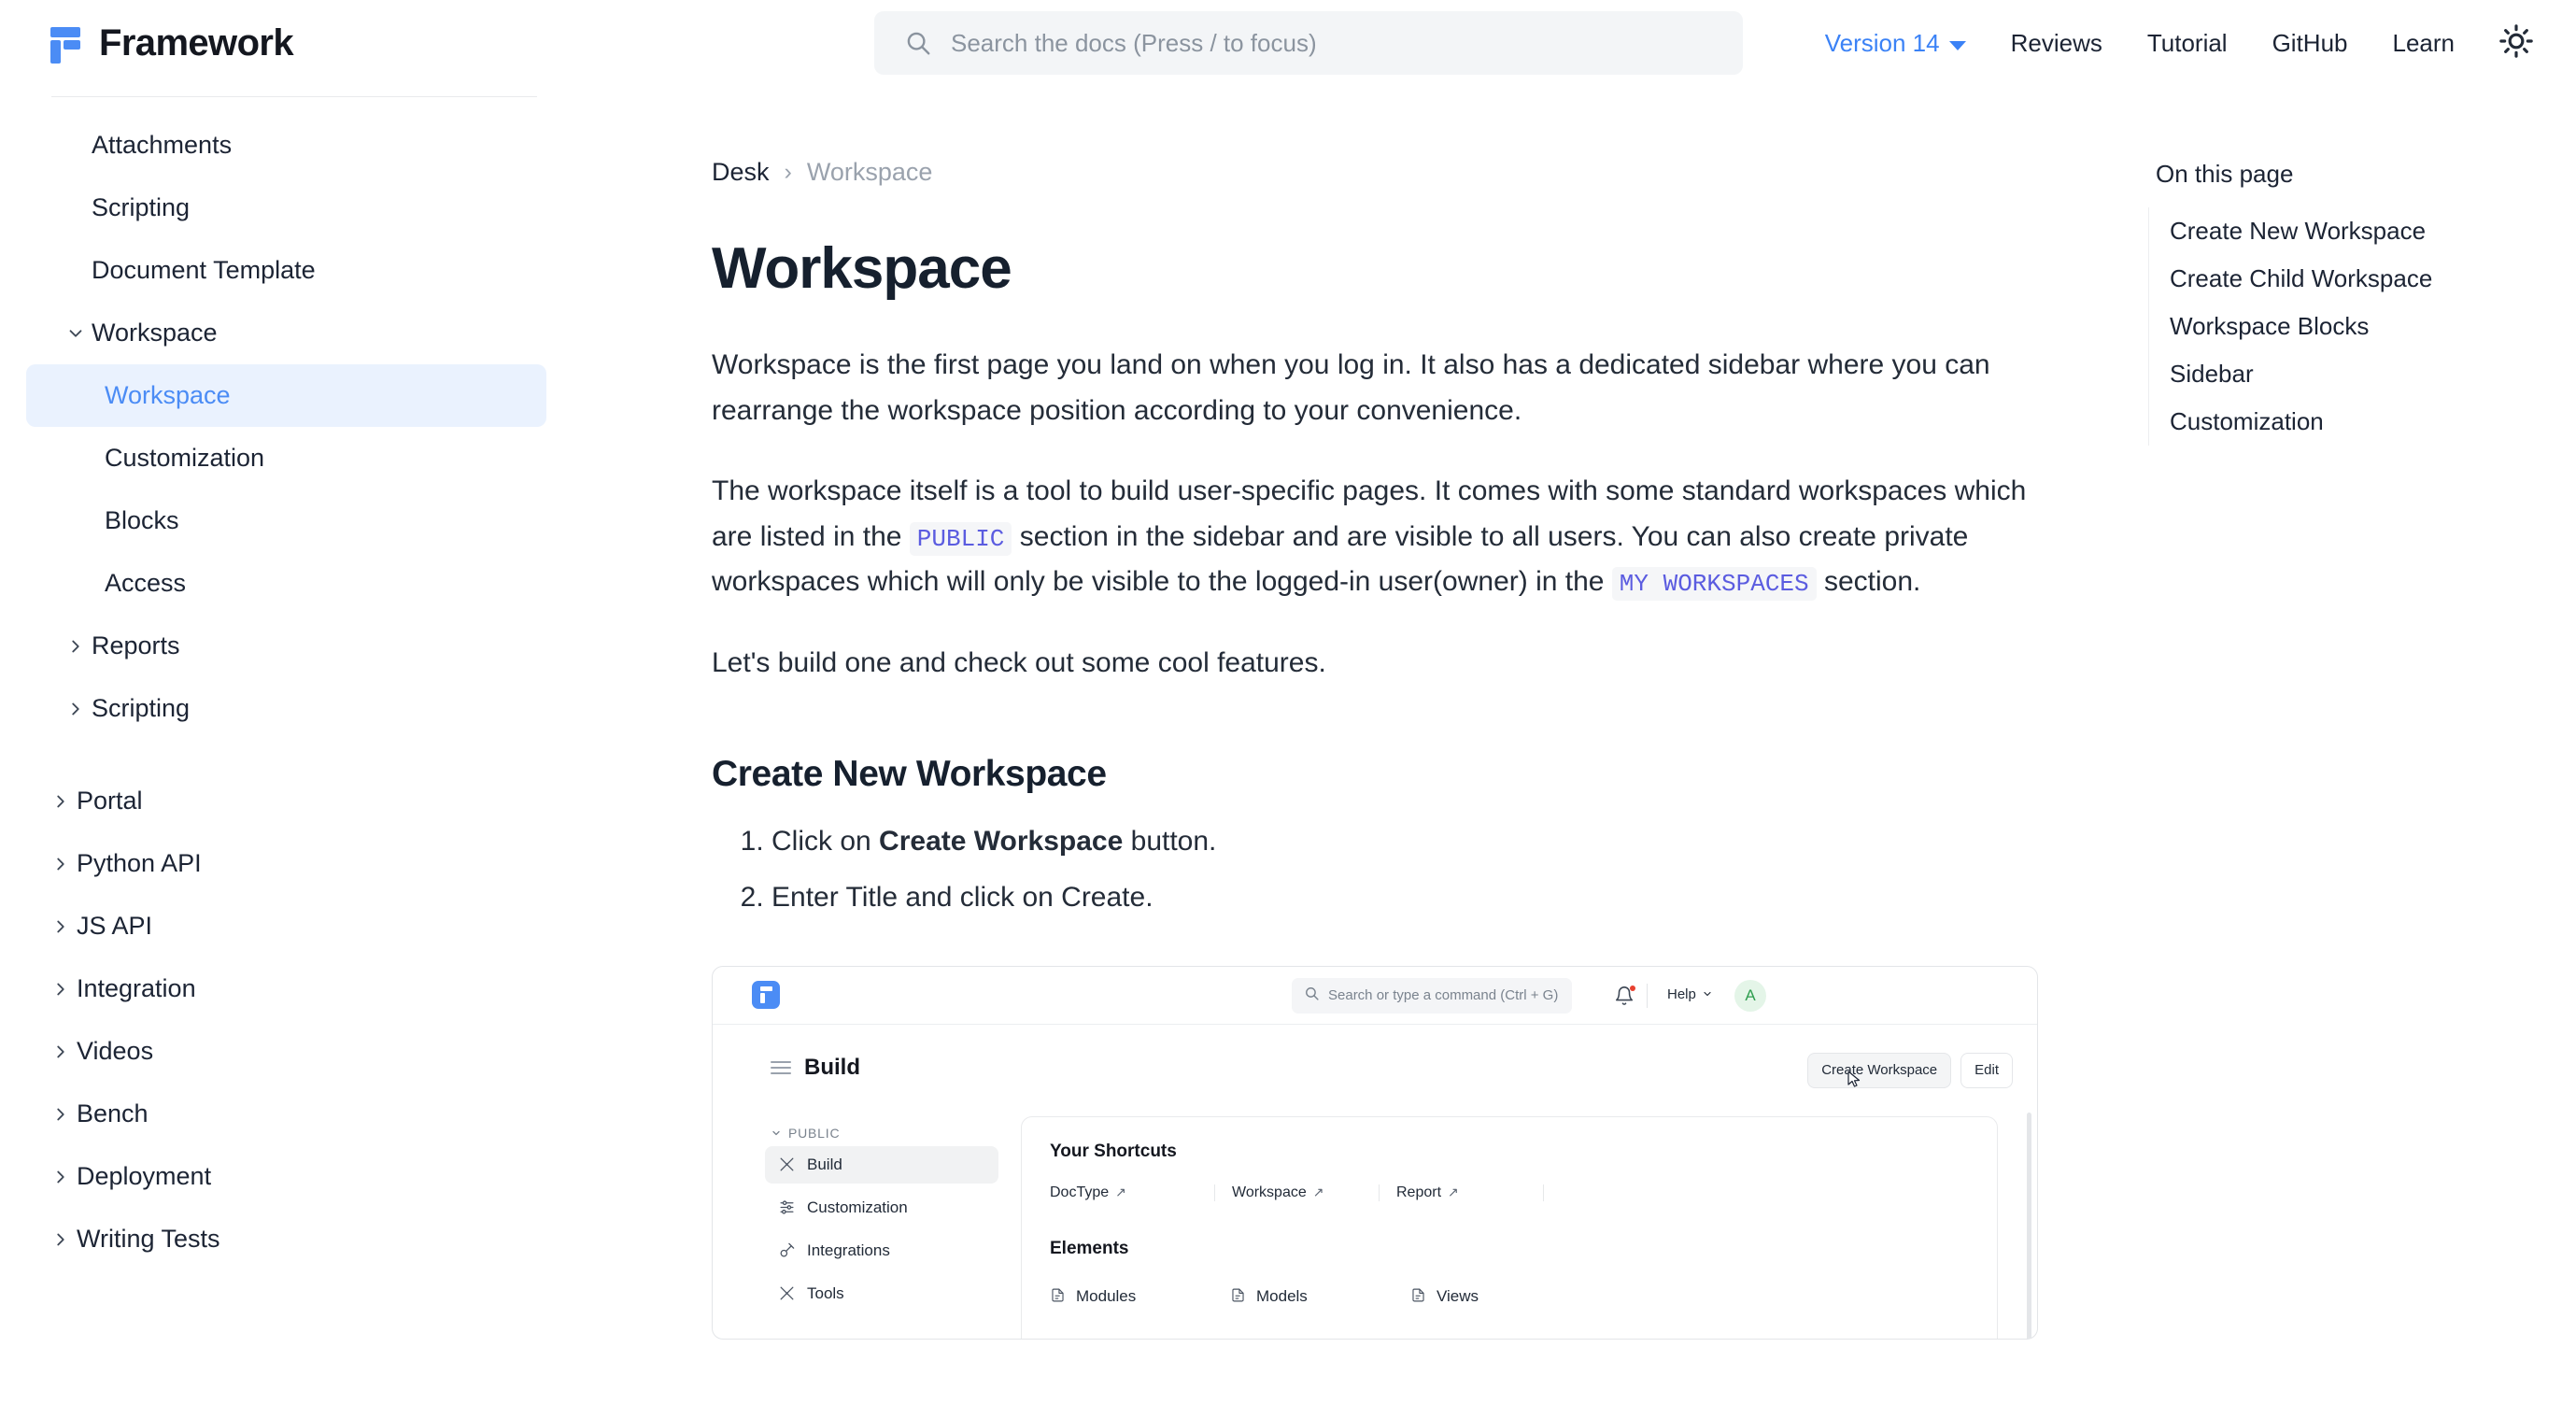 This screenshot has height=1418, width=2576. I want to click on breadcrumb-parent: Desk, so click(741, 172).